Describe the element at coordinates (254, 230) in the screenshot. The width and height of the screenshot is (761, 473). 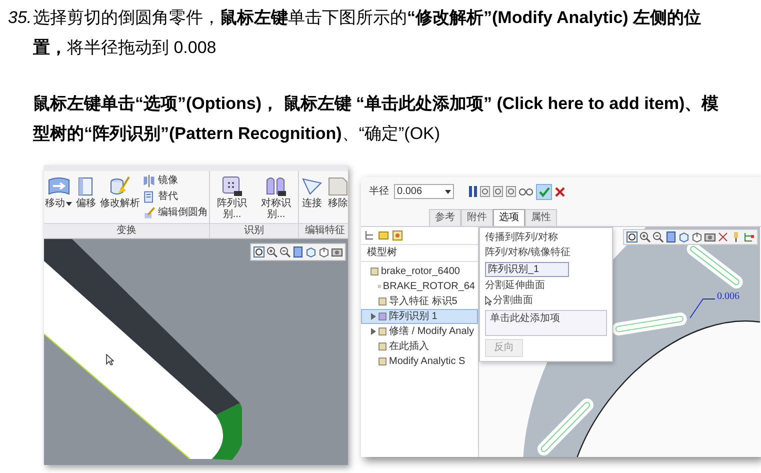
I see `group-label: 识别` at that location.